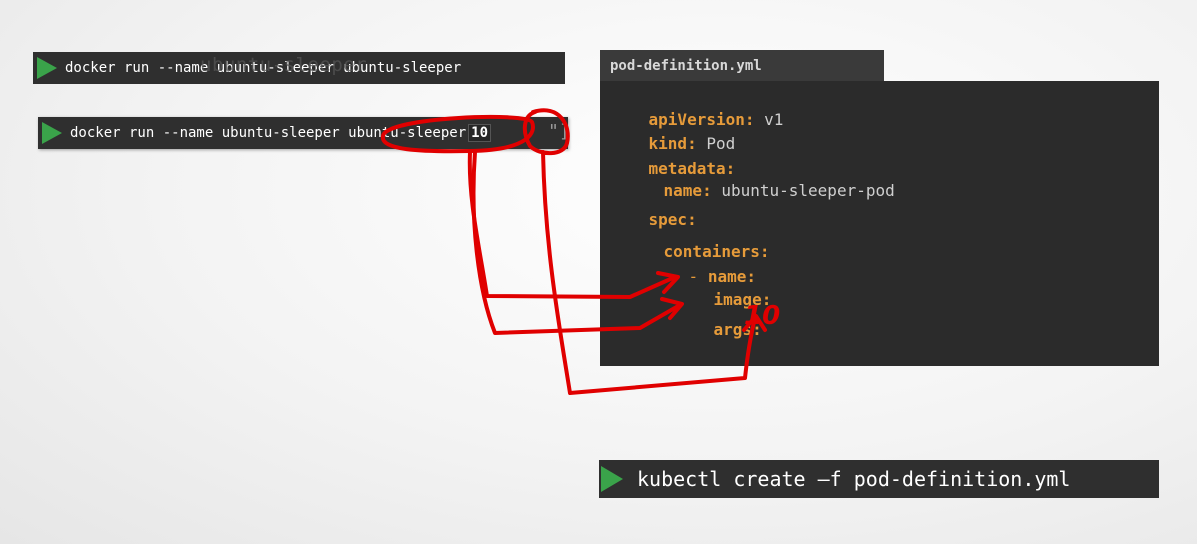 This screenshot has width=1197, height=544. I want to click on yaml-key: args:, so click(737, 329).